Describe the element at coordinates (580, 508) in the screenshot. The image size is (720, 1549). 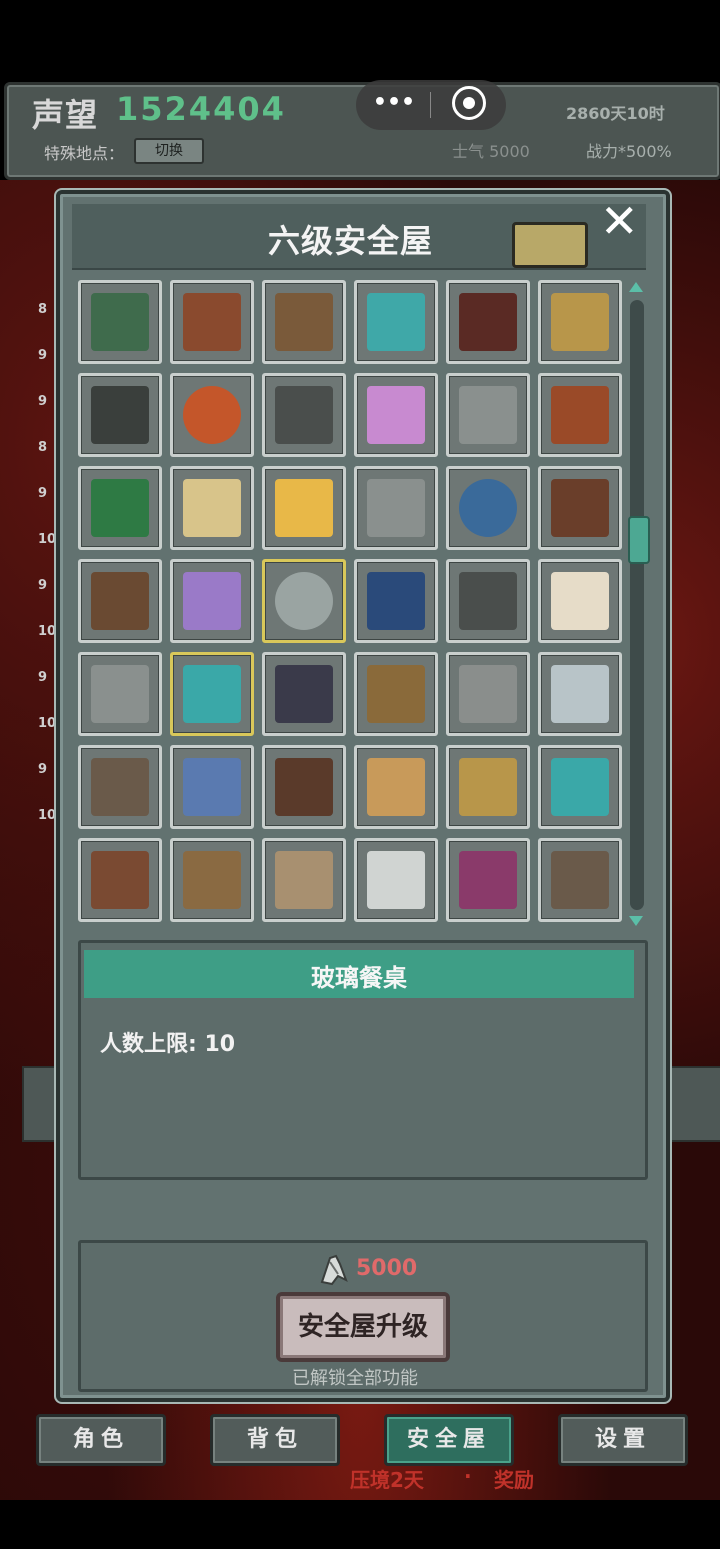
I see `item-slot-piano` at that location.